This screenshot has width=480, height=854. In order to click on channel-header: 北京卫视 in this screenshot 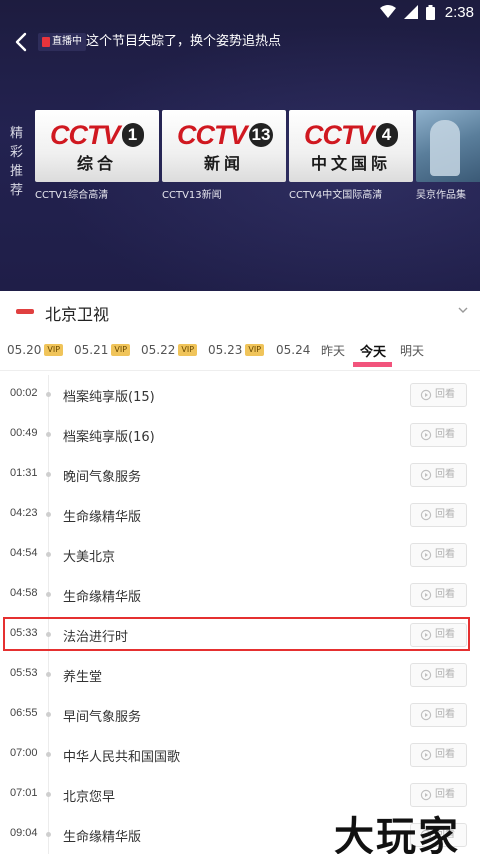, I will do `click(240, 311)`.